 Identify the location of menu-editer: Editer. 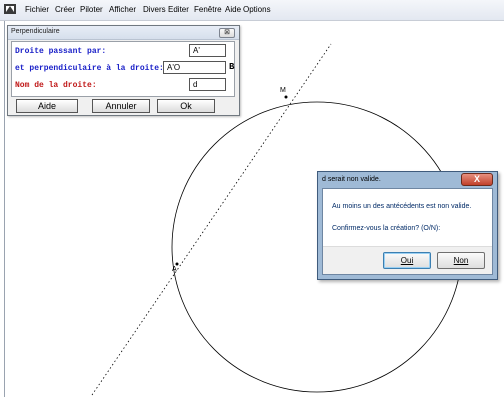
(178, 9).